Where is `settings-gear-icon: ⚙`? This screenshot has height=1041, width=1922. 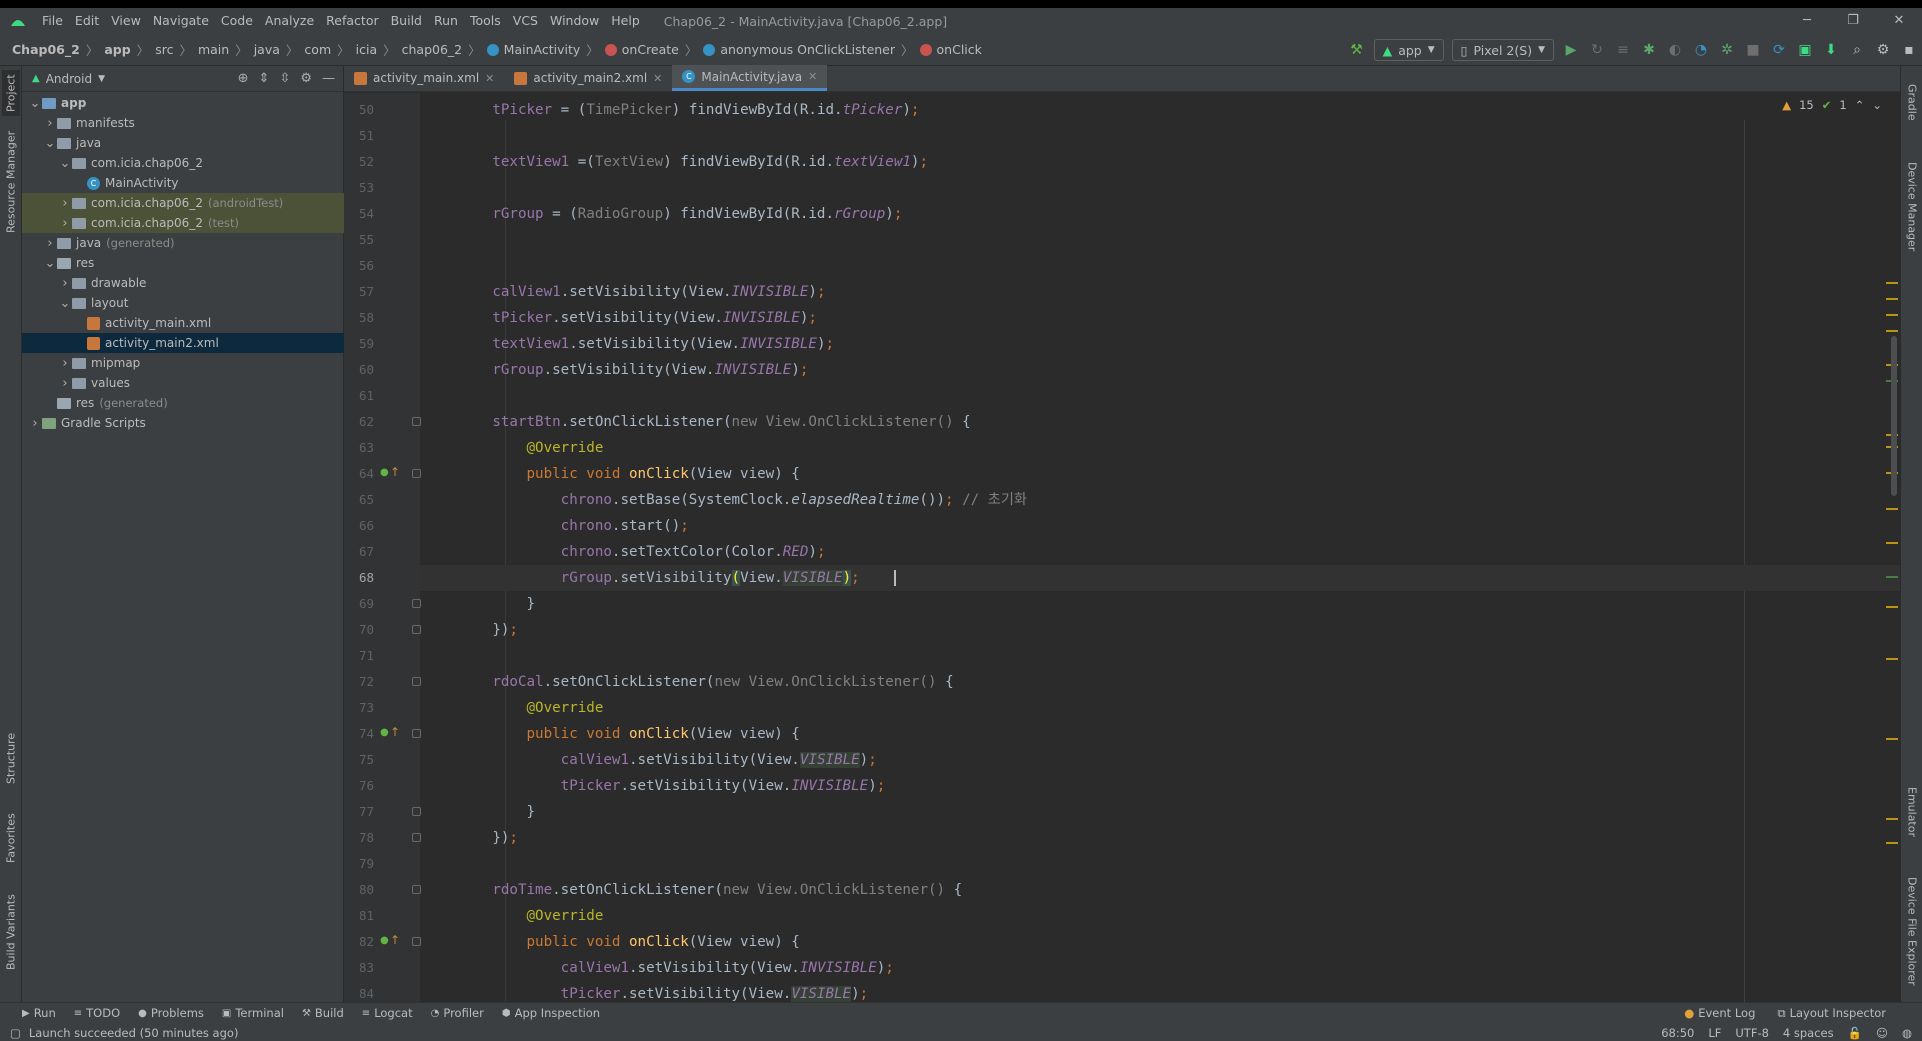
settings-gear-icon: ⚙ is located at coordinates (1883, 50).